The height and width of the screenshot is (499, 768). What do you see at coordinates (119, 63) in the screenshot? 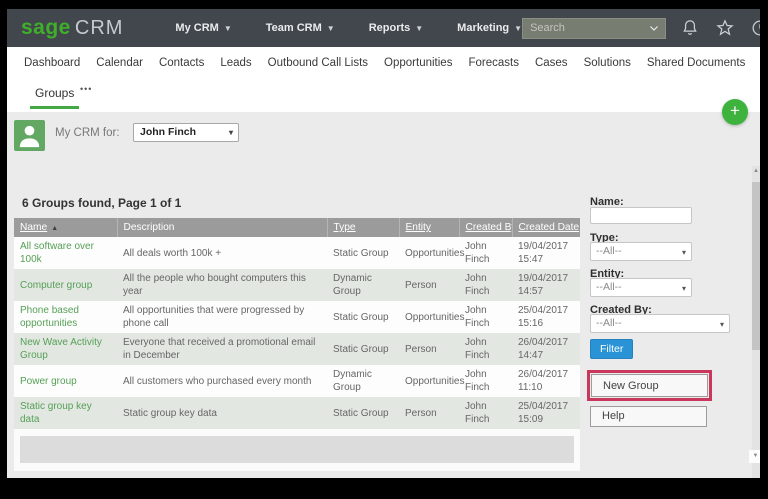
I see `nav-item-calendar: Calendar` at bounding box center [119, 63].